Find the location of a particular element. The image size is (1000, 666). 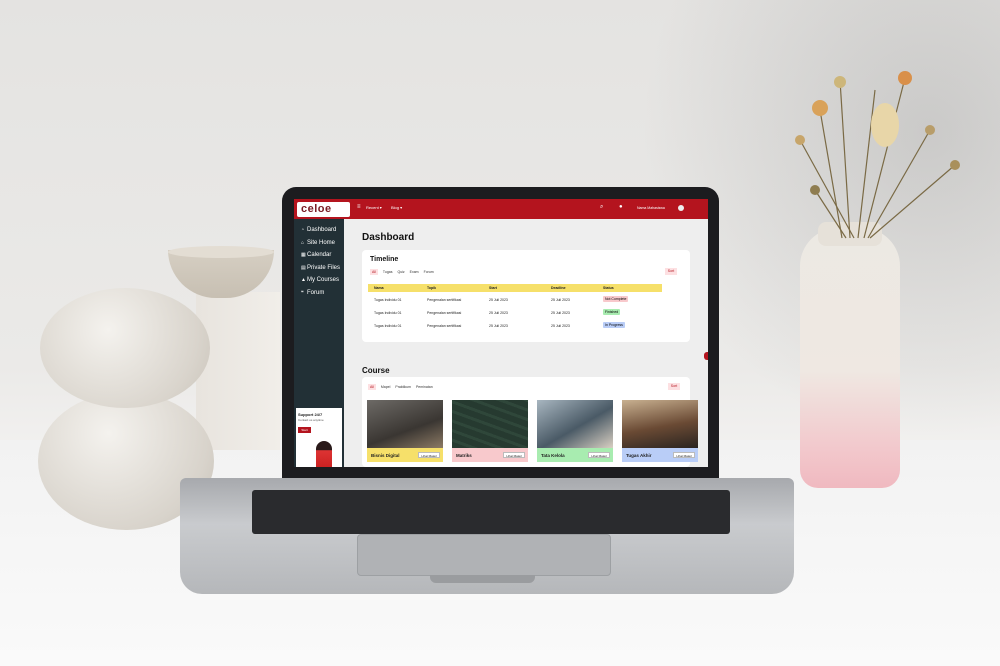

pedestal is located at coordinates (238, 371).